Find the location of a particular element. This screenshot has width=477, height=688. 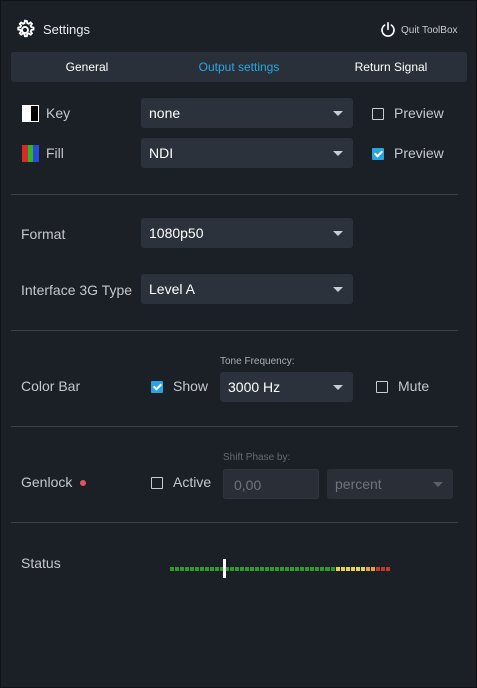

fill-preview-checkbox is located at coordinates (378, 154).